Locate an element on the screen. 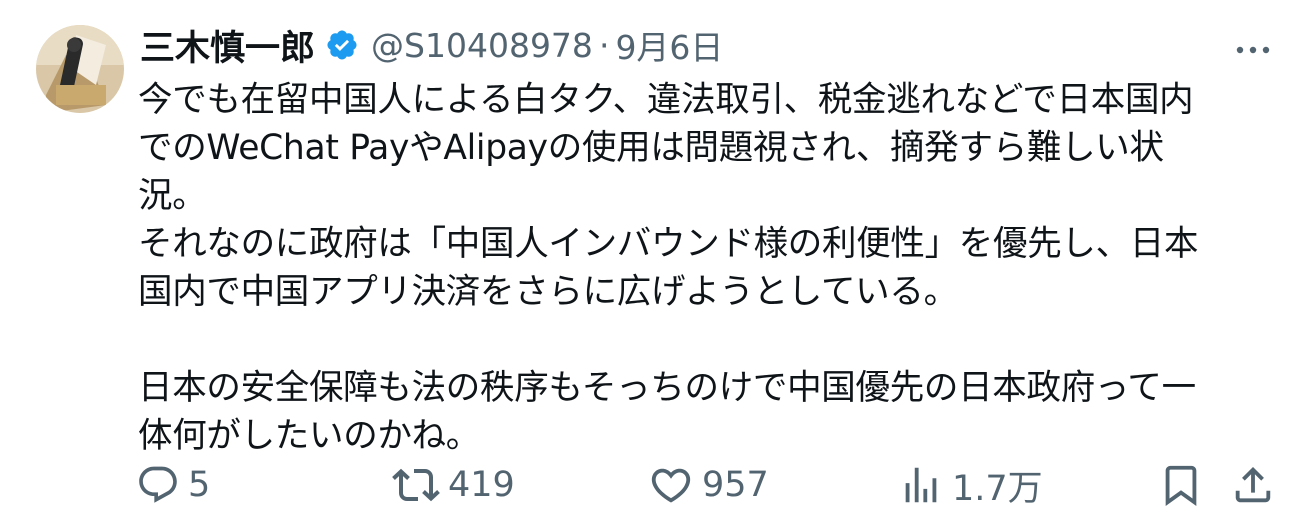 This screenshot has height=526, width=1312. tweet-line: それなのに政府は「中国人インバウンド様の利便性」を優先し、日本 is located at coordinates (668, 244).